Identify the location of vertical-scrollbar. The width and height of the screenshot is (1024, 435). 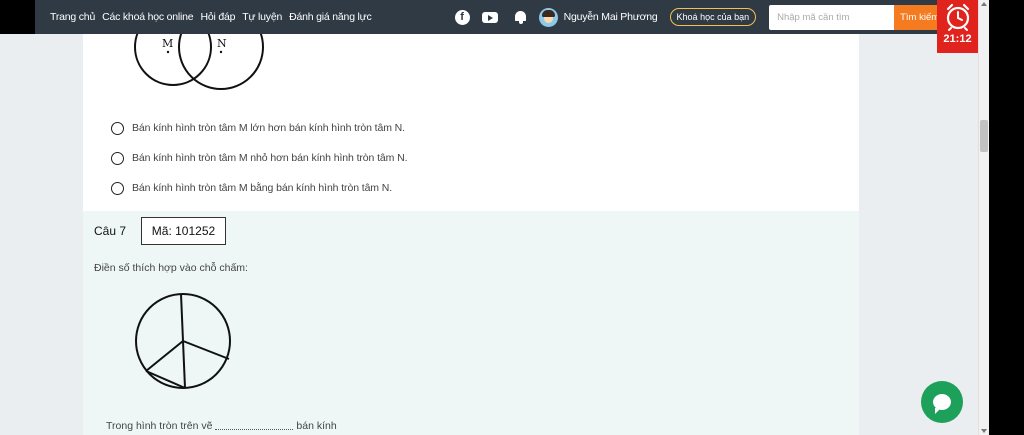
(983, 217).